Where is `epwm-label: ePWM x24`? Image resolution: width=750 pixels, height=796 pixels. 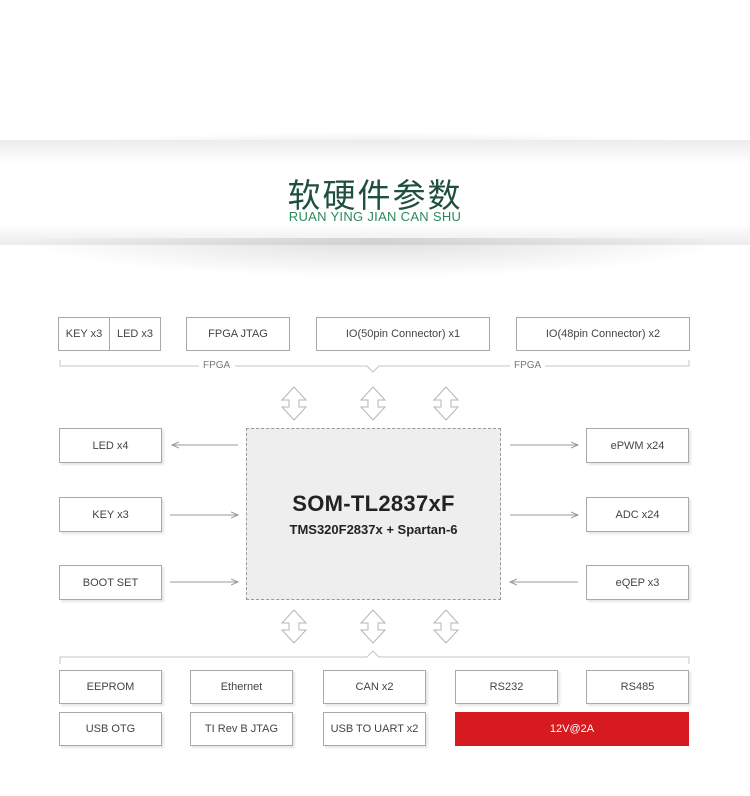
epwm-label: ePWM x24 is located at coordinates (637, 445).